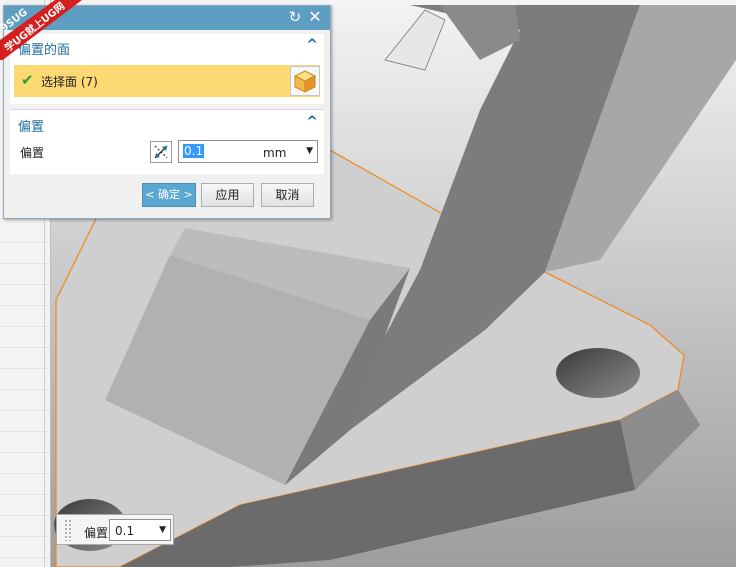  I want to click on drag-handle, so click(68, 530).